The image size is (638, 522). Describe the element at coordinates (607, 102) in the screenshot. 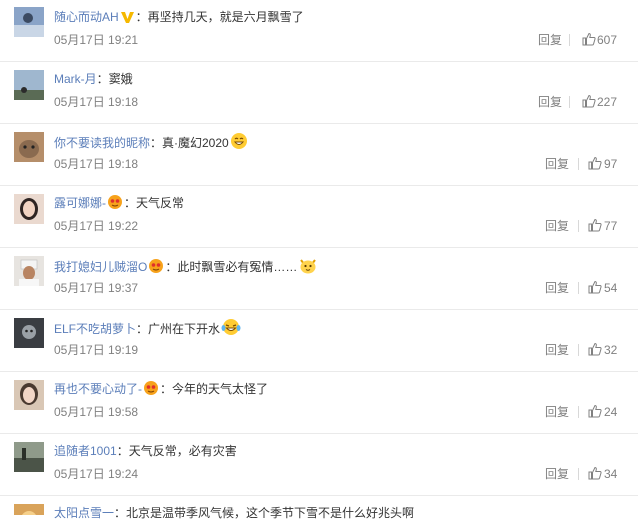

I see `like-count: 227` at that location.